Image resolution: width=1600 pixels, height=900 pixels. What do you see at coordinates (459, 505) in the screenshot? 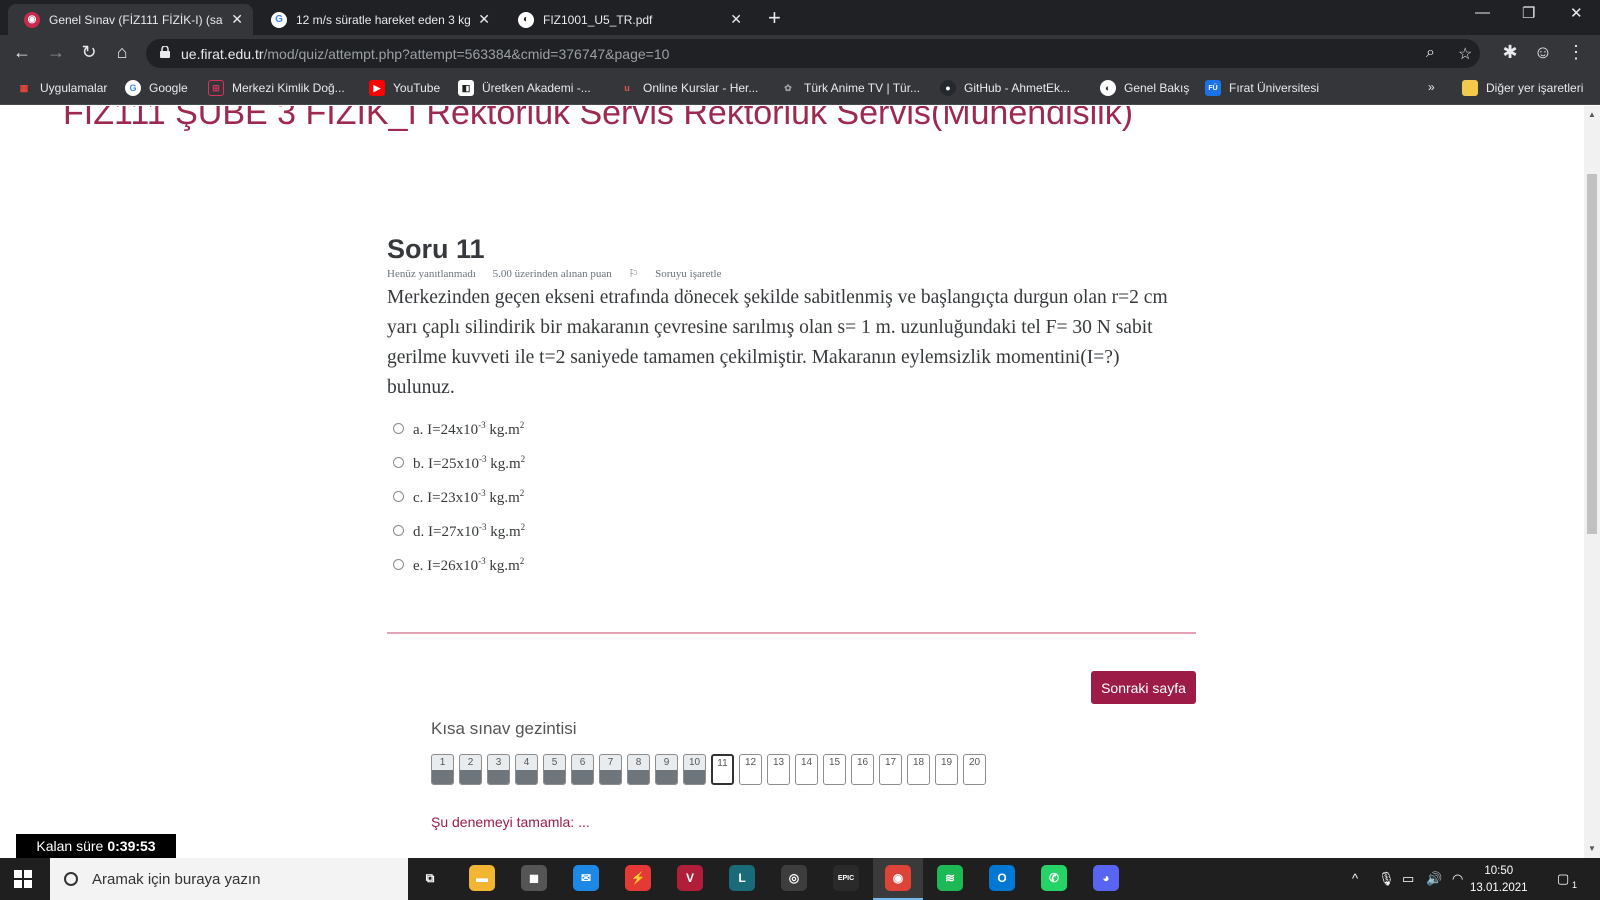
I see `answer-option-c: c. I=23x10-3 kg.m2` at bounding box center [459, 505].